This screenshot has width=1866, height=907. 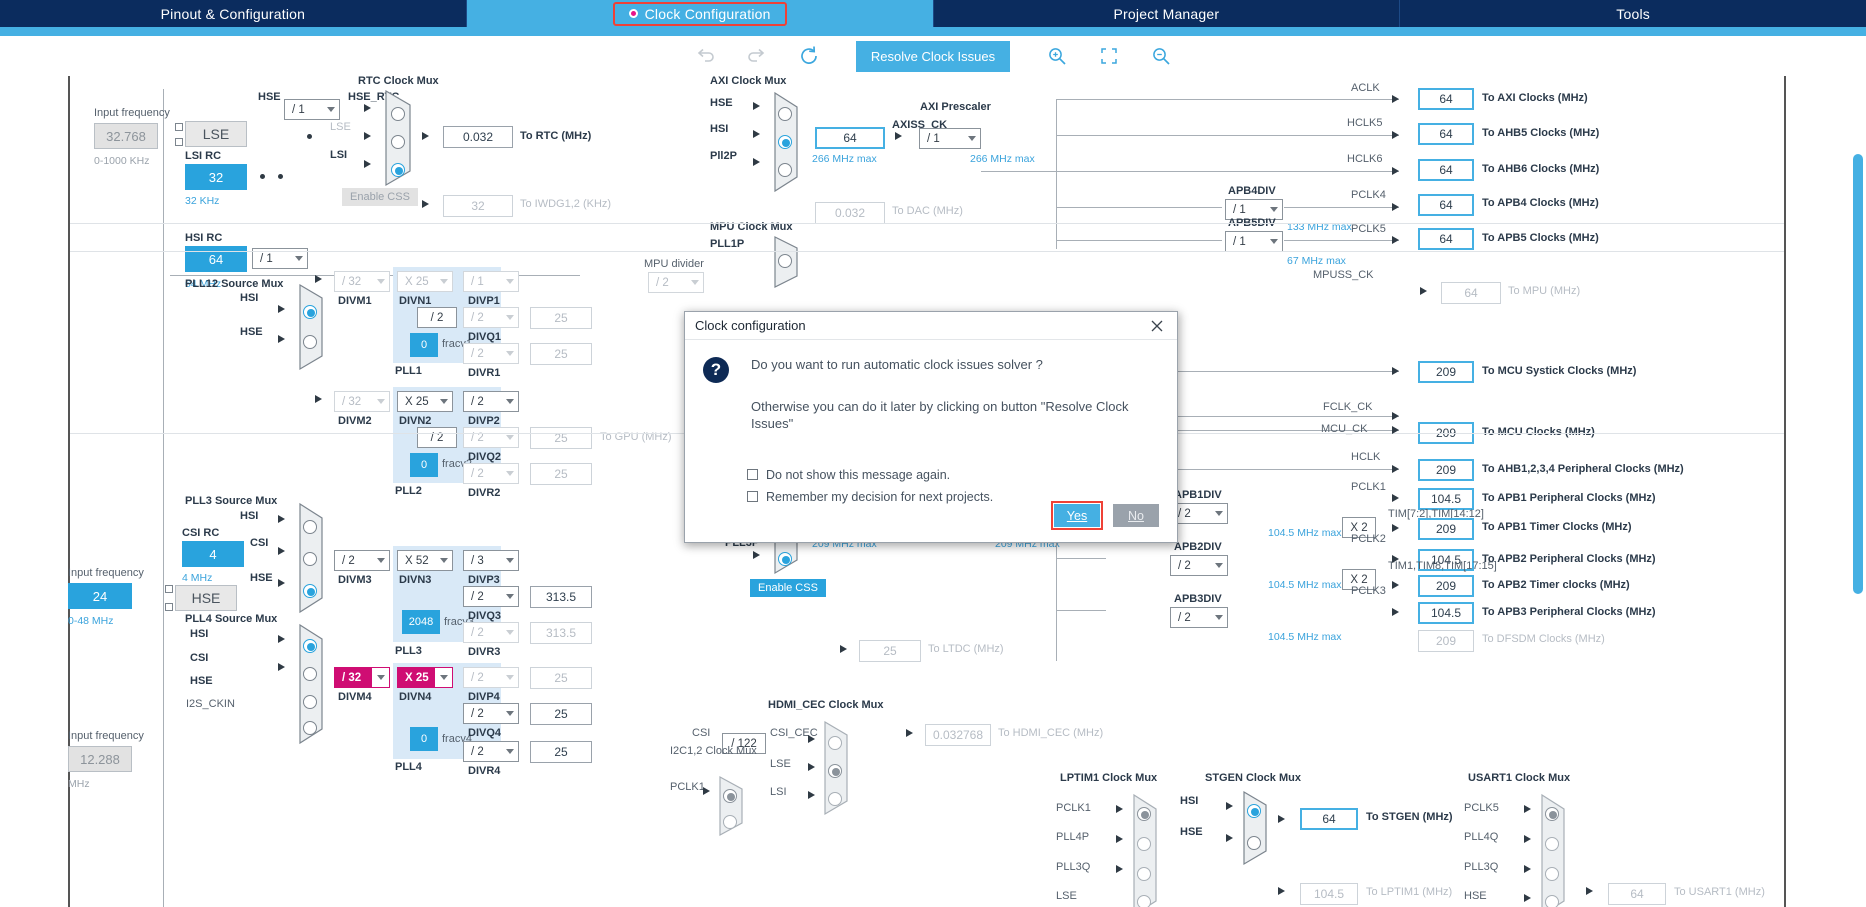 What do you see at coordinates (1446, 613) in the screenshot?
I see `apb3-peripheral-output-value: 104.5` at bounding box center [1446, 613].